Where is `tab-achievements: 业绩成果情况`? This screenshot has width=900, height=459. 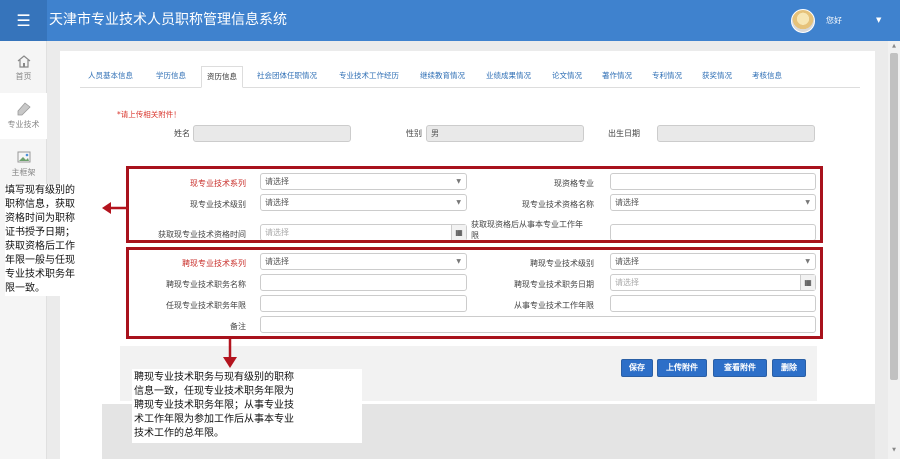 tab-achievements: 业绩成果情况 is located at coordinates (508, 77).